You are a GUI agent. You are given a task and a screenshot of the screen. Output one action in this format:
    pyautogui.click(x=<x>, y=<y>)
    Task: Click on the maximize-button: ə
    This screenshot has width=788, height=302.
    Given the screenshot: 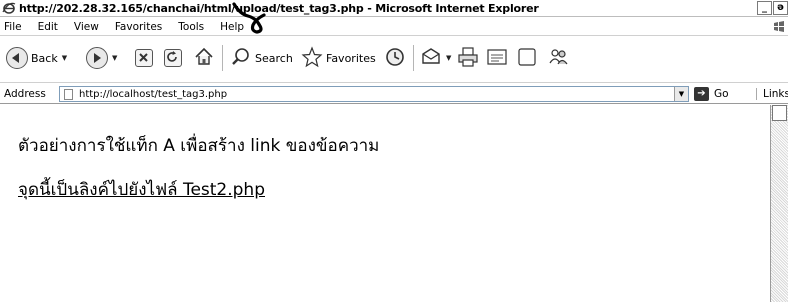 What is the action you would take?
    pyautogui.click(x=780, y=8)
    